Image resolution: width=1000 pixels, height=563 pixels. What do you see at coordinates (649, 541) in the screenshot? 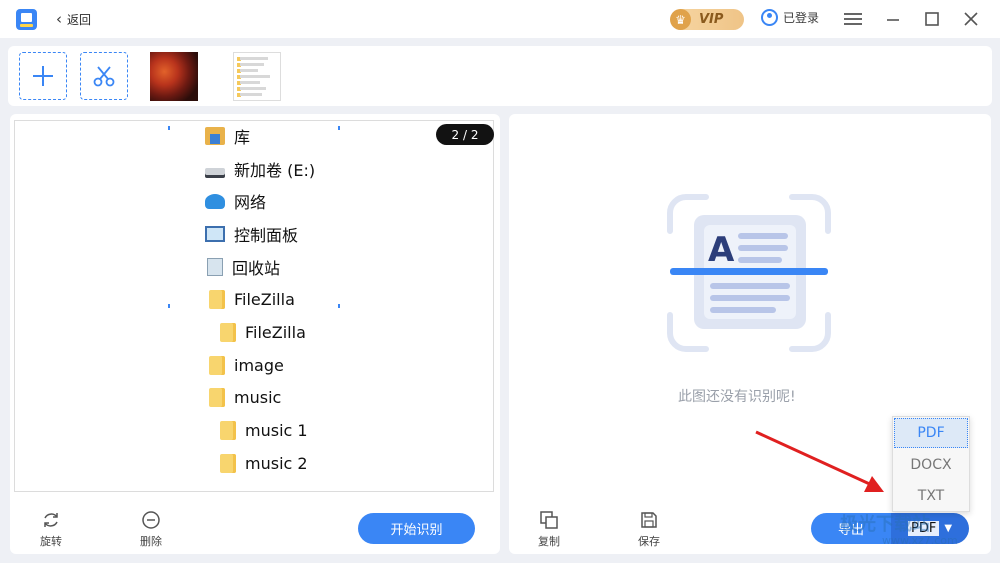
I see `save-label: 保存` at bounding box center [649, 541].